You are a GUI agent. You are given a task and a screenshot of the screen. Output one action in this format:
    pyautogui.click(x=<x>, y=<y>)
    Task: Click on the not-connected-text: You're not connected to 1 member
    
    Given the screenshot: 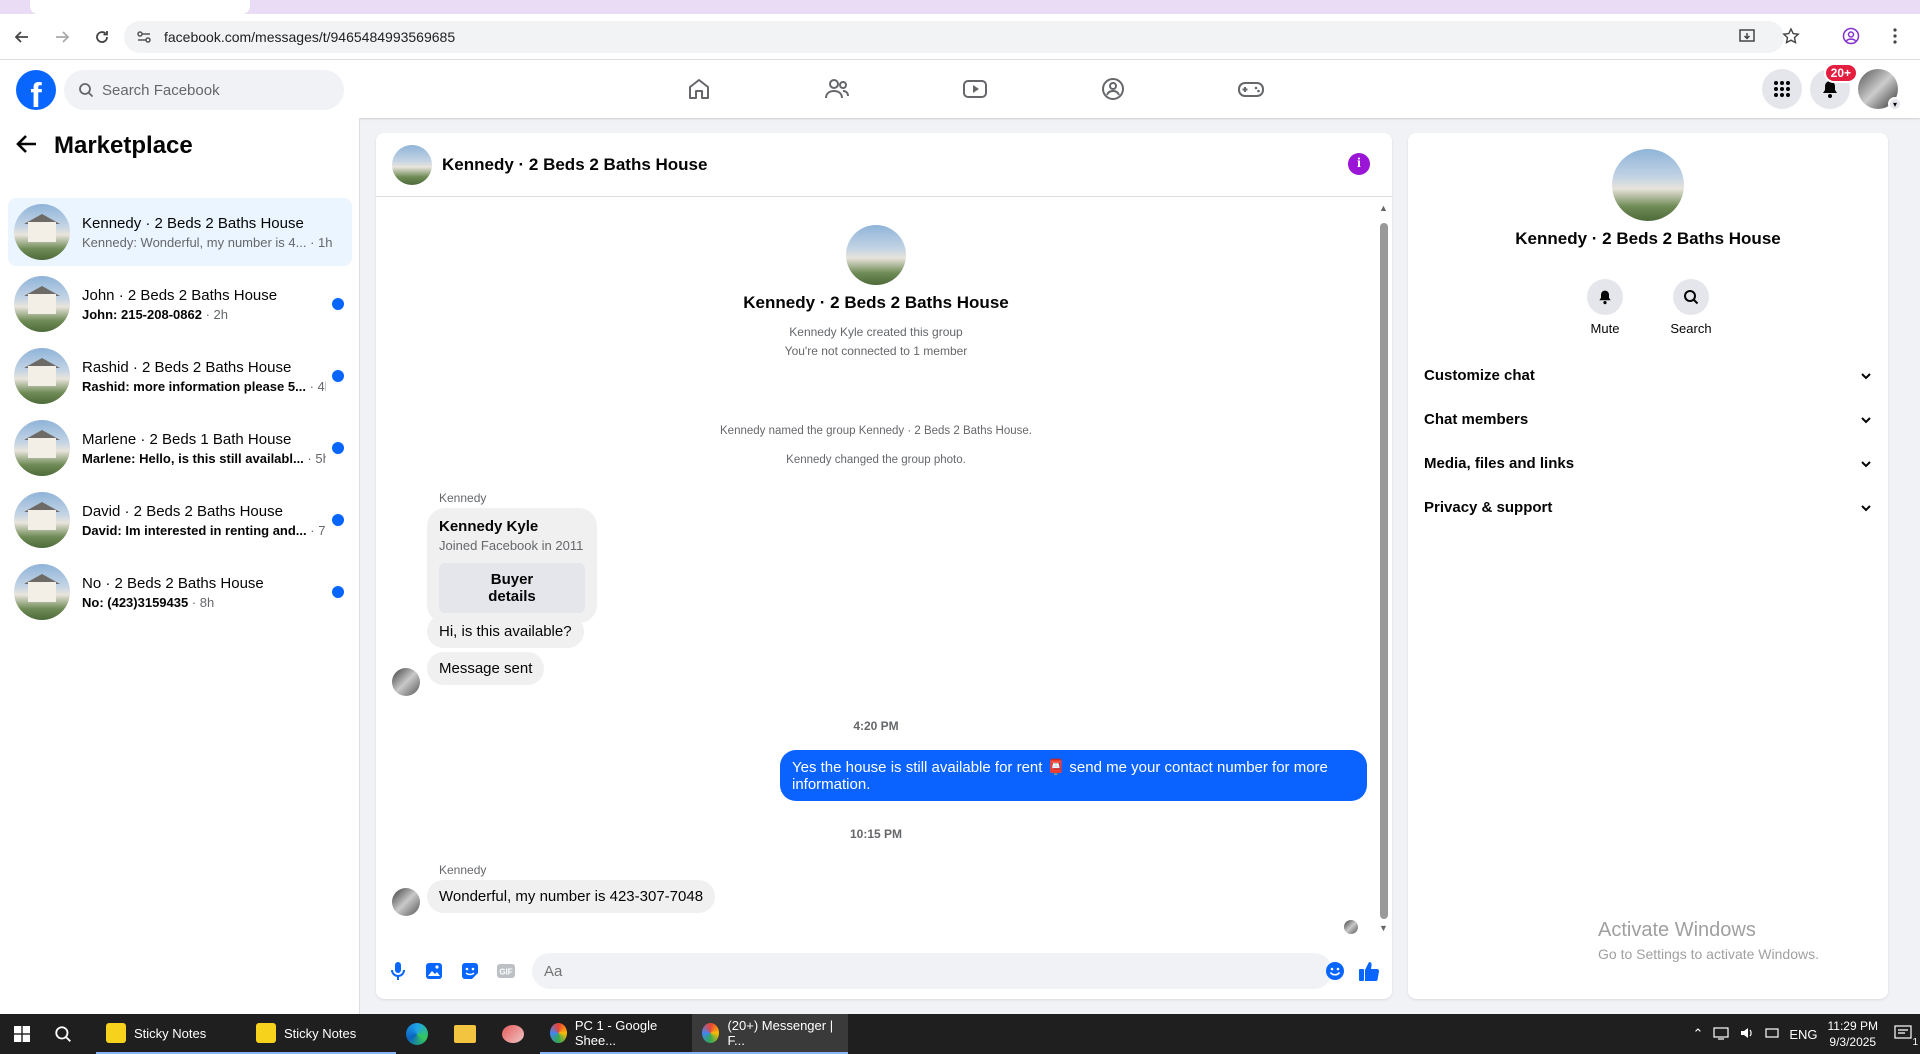 What is the action you would take?
    pyautogui.click(x=876, y=351)
    